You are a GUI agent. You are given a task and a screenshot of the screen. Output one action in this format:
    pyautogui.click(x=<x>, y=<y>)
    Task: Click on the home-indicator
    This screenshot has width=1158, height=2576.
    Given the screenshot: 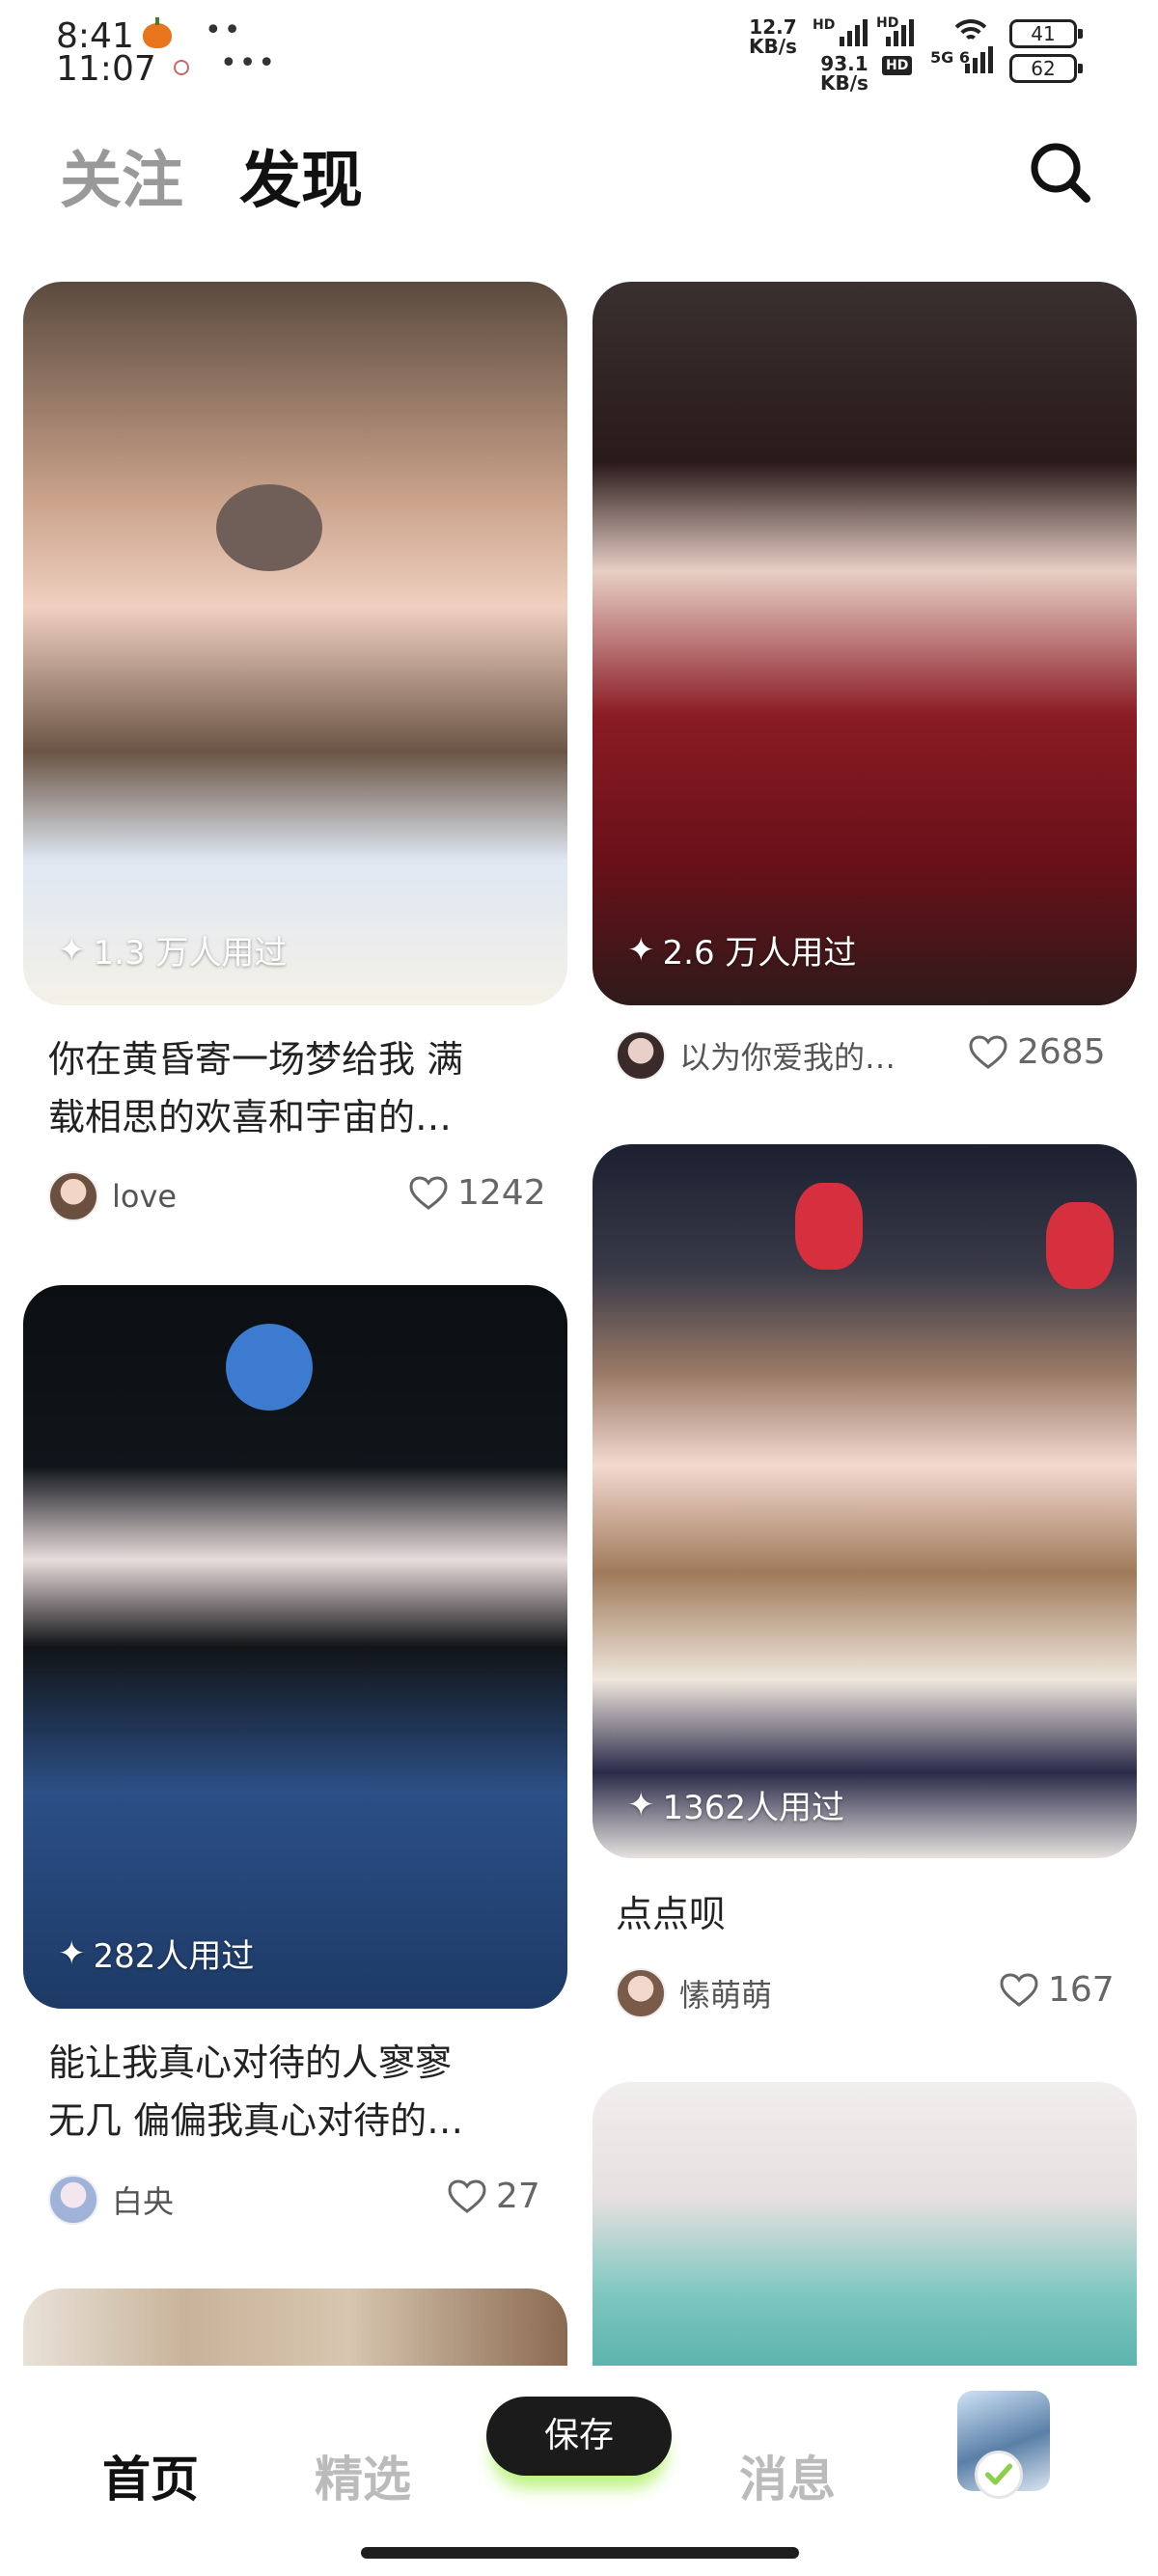 What is the action you would take?
    pyautogui.click(x=580, y=2553)
    